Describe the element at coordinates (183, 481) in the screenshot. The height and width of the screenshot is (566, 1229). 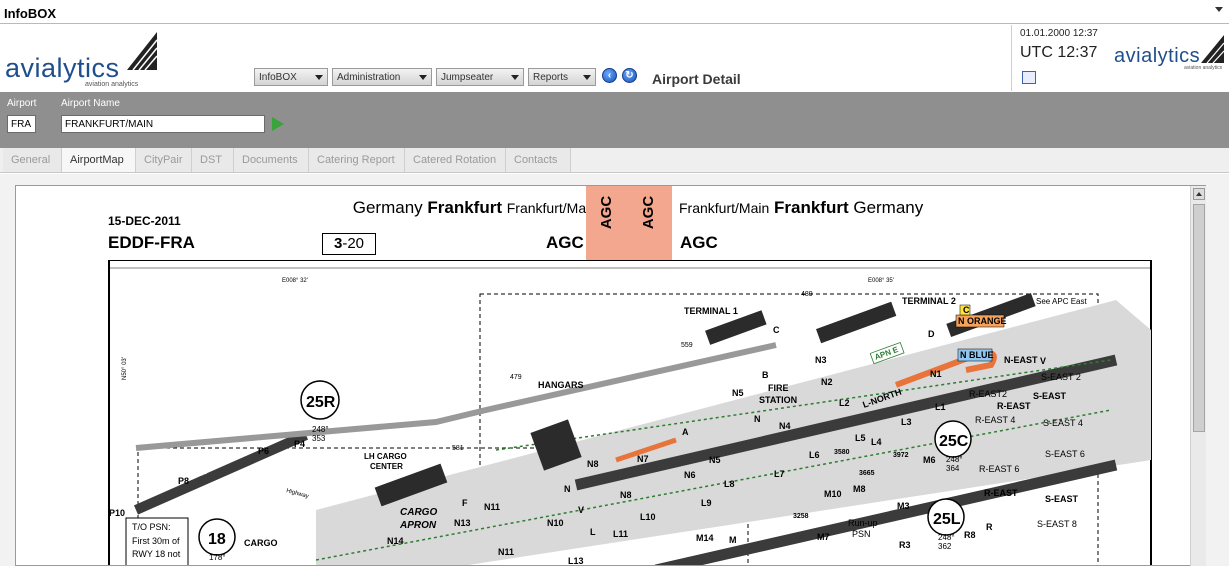
I see `taxiway-label: P8` at that location.